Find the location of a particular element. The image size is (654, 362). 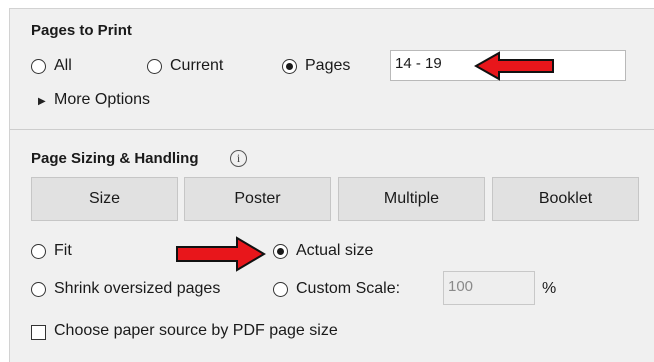

paper-source-label: Choose paper source by PDF page size is located at coordinates (196, 331).